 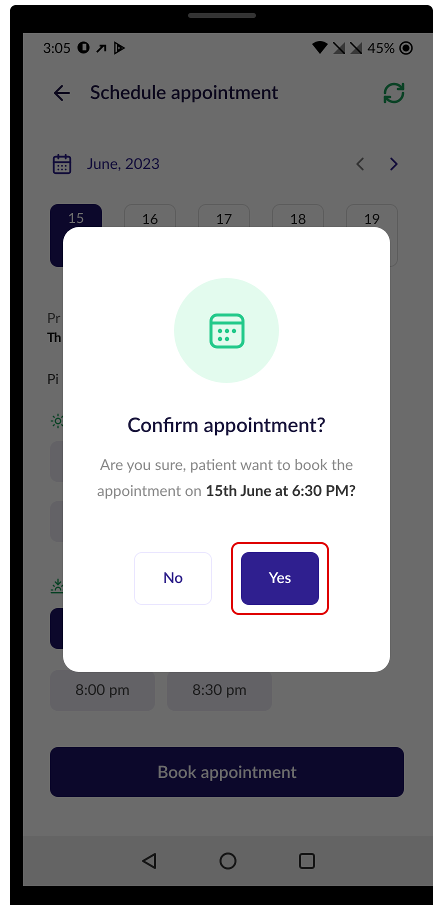 What do you see at coordinates (173, 578) in the screenshot?
I see `no-button: No` at bounding box center [173, 578].